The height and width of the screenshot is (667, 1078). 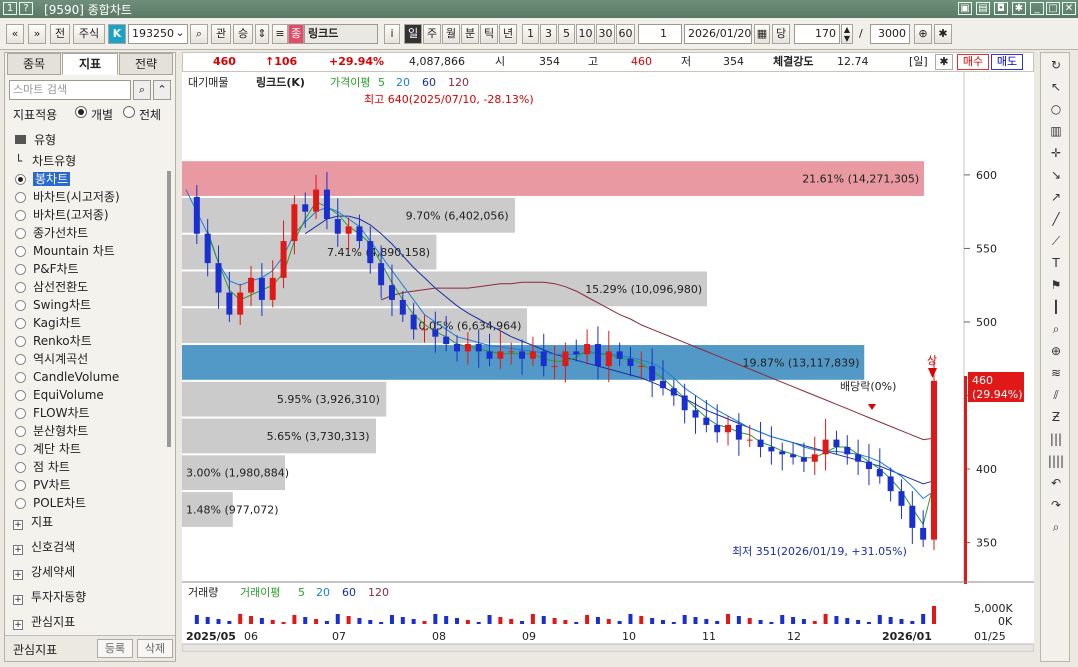 What do you see at coordinates (89, 34) in the screenshot?
I see `stock-type-button: 주식` at bounding box center [89, 34].